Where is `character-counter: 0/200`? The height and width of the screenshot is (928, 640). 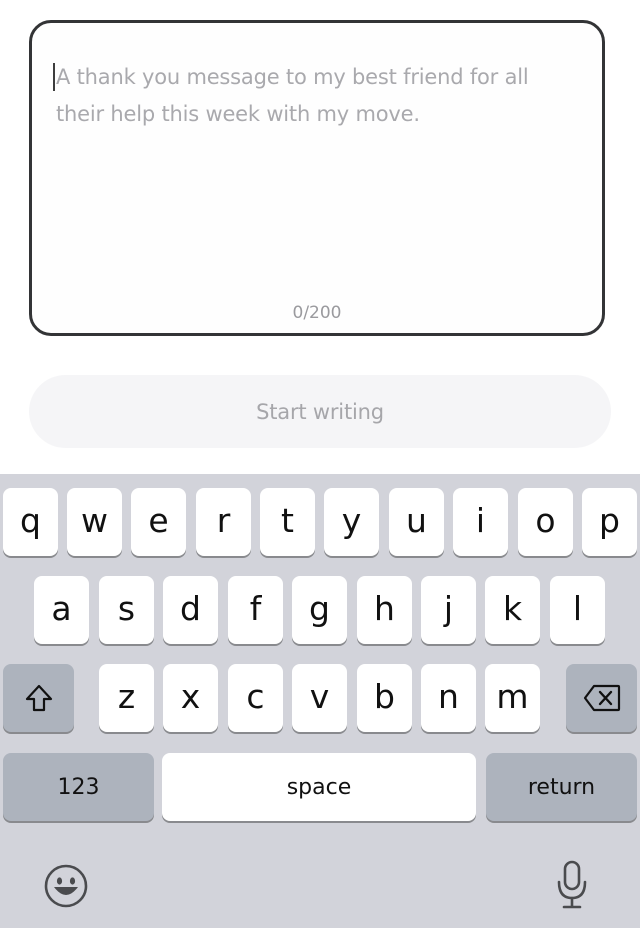
character-counter: 0/200 is located at coordinates (317, 313).